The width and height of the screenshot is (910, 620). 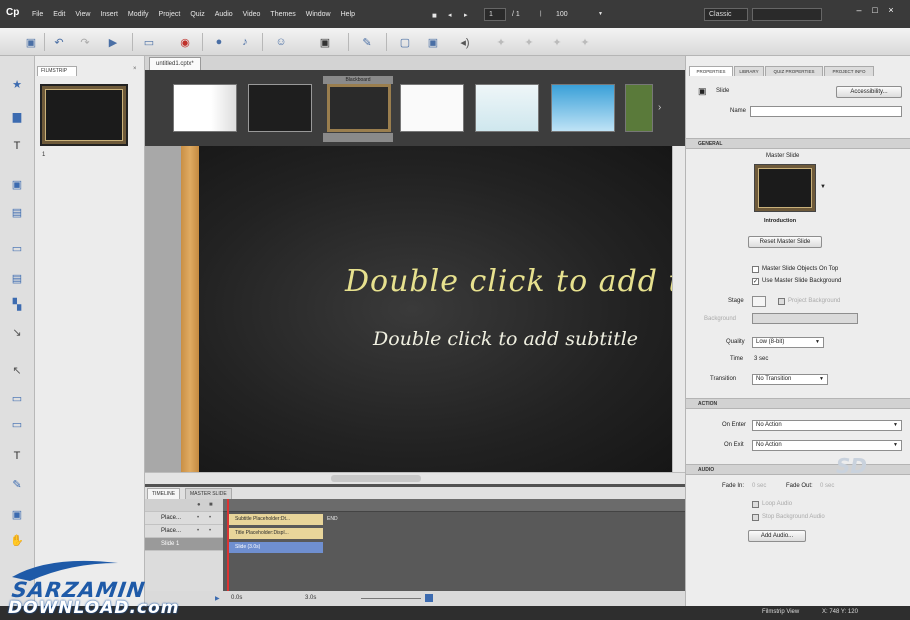 What do you see at coordinates (562, 14) in the screenshot?
I see `zoom-value: 100` at bounding box center [562, 14].